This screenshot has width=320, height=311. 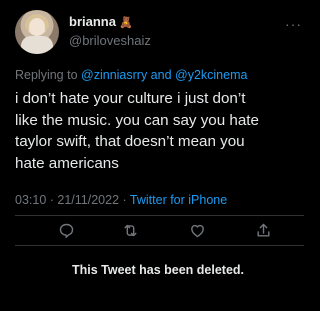 What do you see at coordinates (197, 230) in the screenshot?
I see `like-icon` at bounding box center [197, 230].